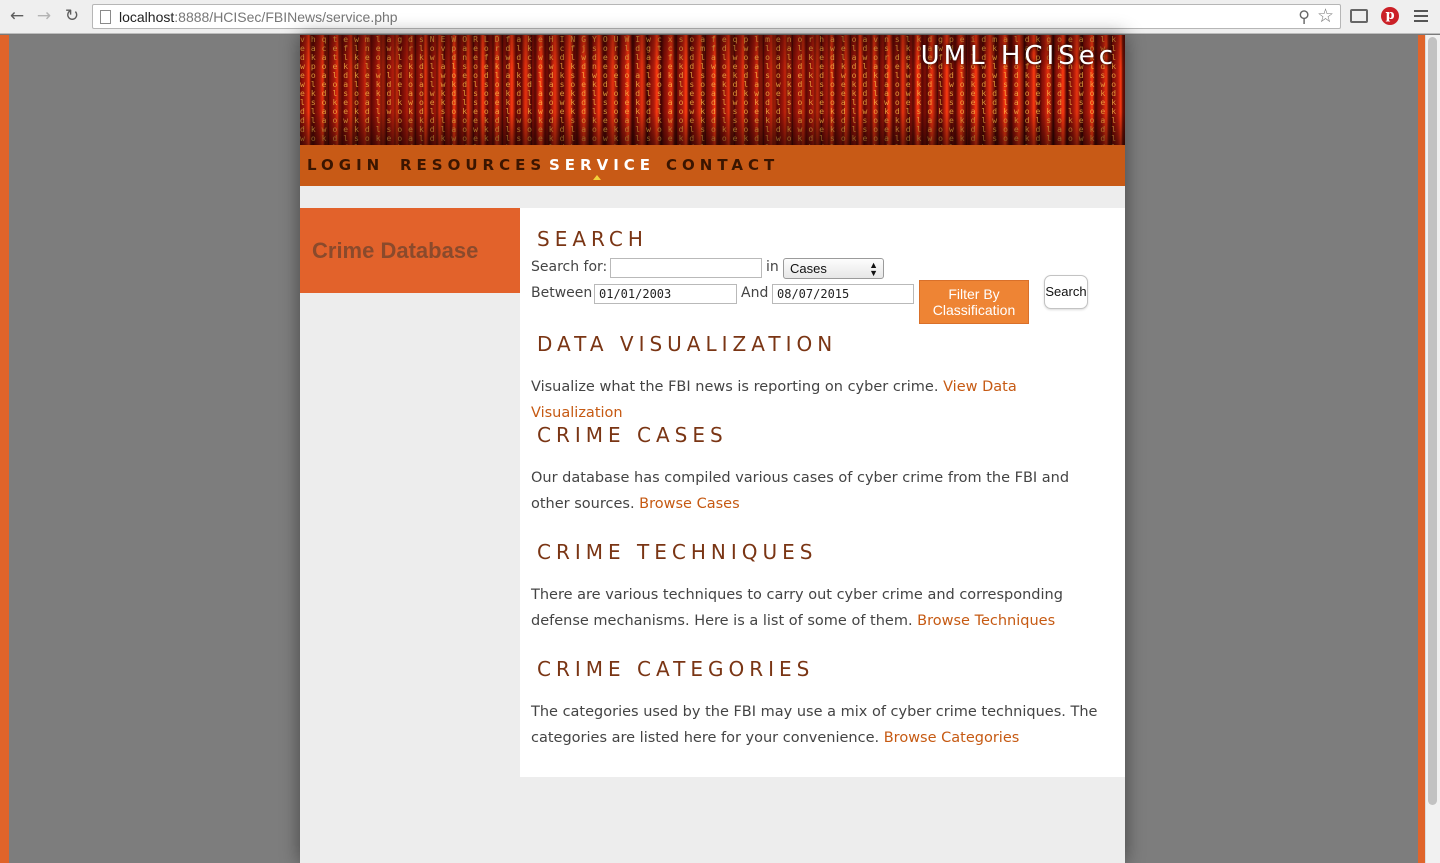 The width and height of the screenshot is (1440, 863). I want to click on url-path: :8888/HCISec/FBINews/service.php, so click(286, 17).